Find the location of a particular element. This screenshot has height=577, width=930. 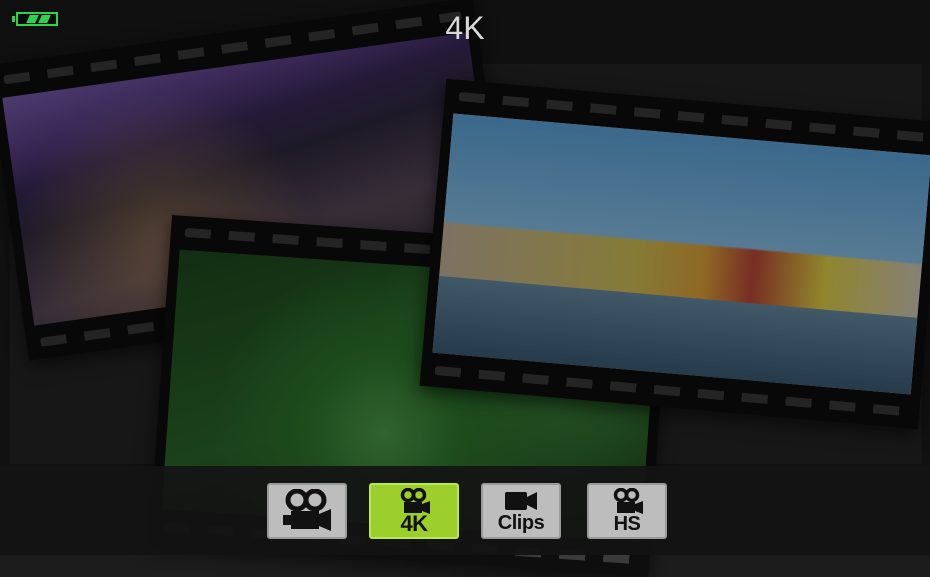

mode-clips-button: Clips is located at coordinates (521, 511).